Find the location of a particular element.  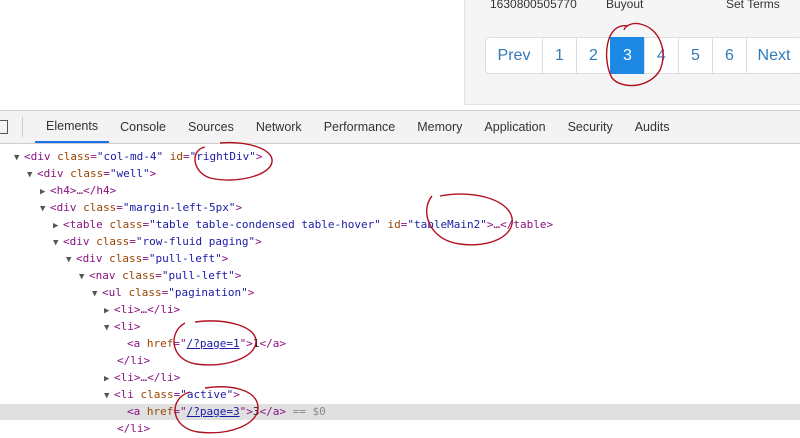

dom-node-rightdiv: ▼ <div class="col-md-4" id="rightDiv"> is located at coordinates (400, 157).